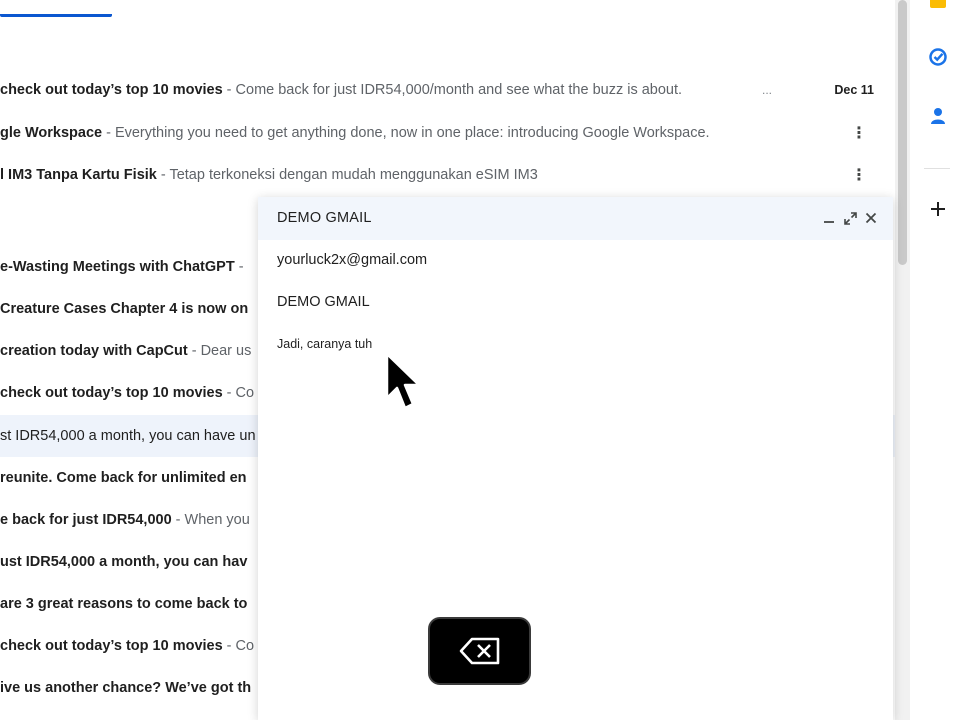 Image resolution: width=960 pixels, height=720 pixels. What do you see at coordinates (123, 478) in the screenshot?
I see `email-subject: reunite. Come back for unlimited en` at bounding box center [123, 478].